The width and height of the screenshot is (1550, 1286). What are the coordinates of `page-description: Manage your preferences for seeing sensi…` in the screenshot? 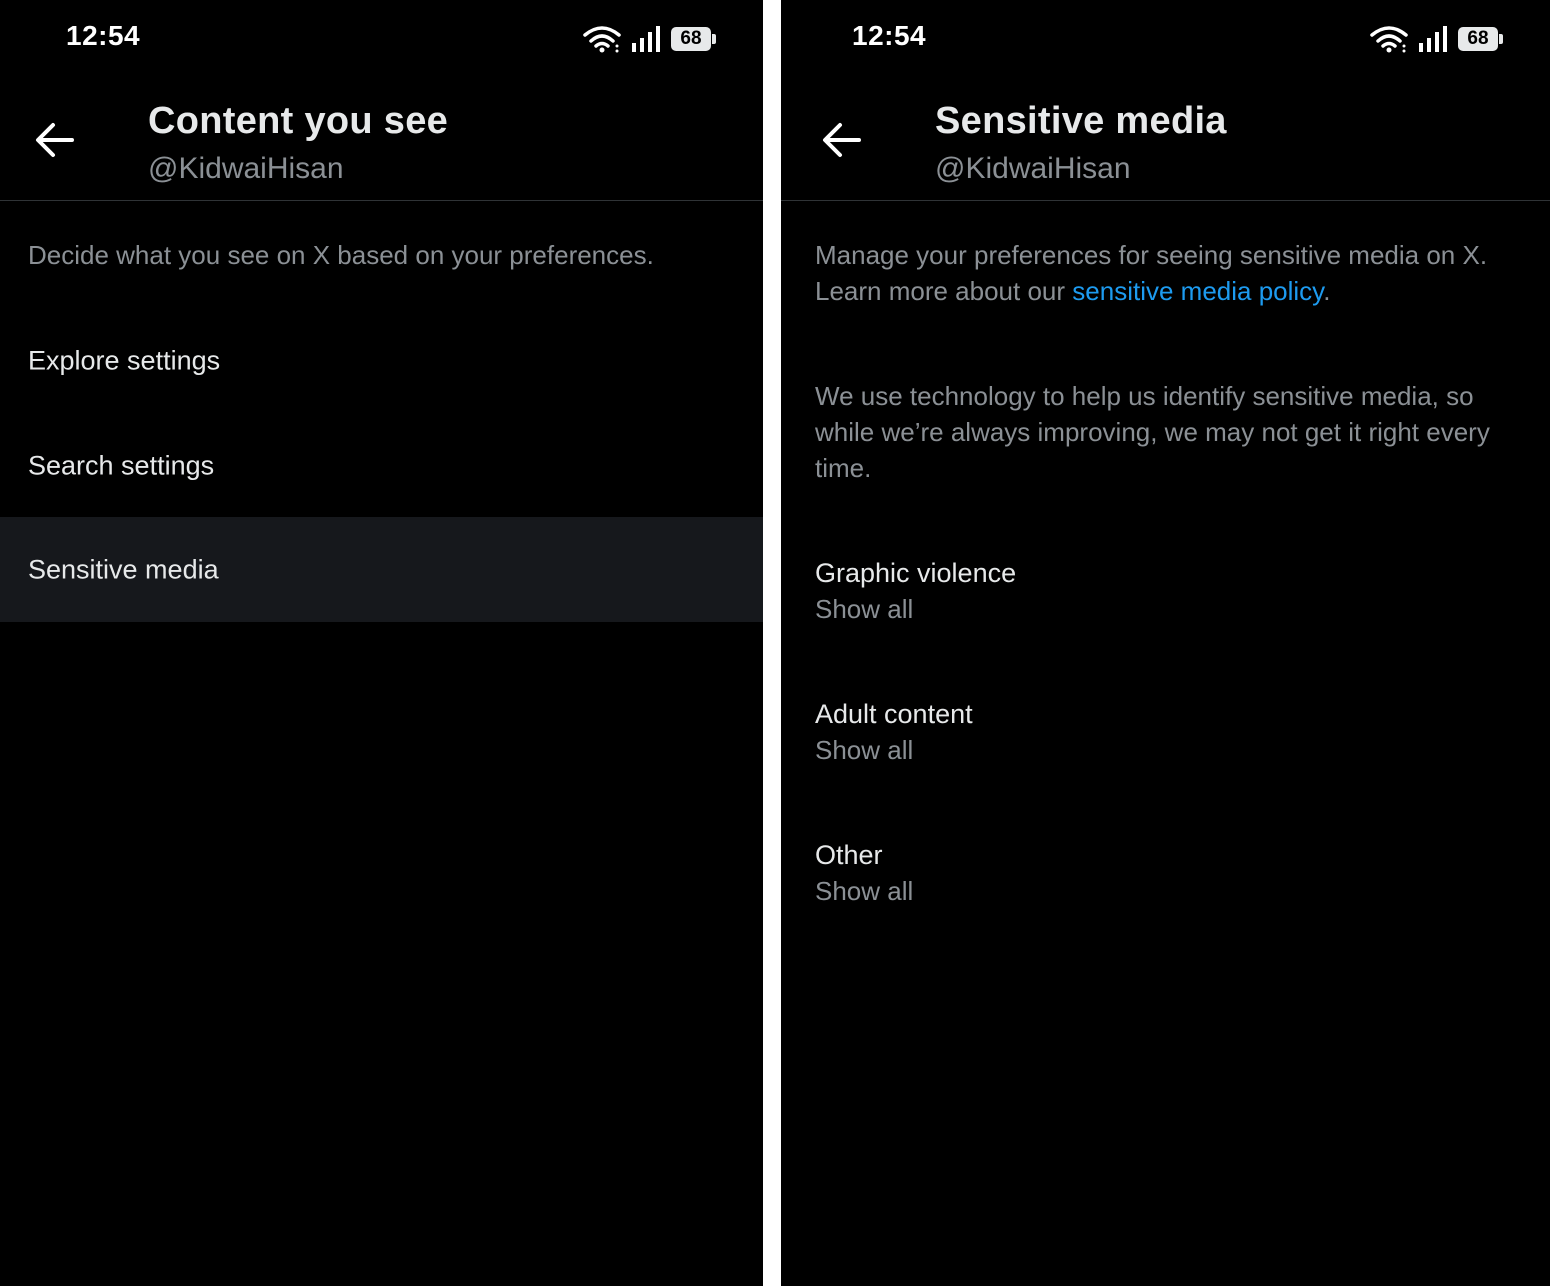 It's located at (1167, 273).